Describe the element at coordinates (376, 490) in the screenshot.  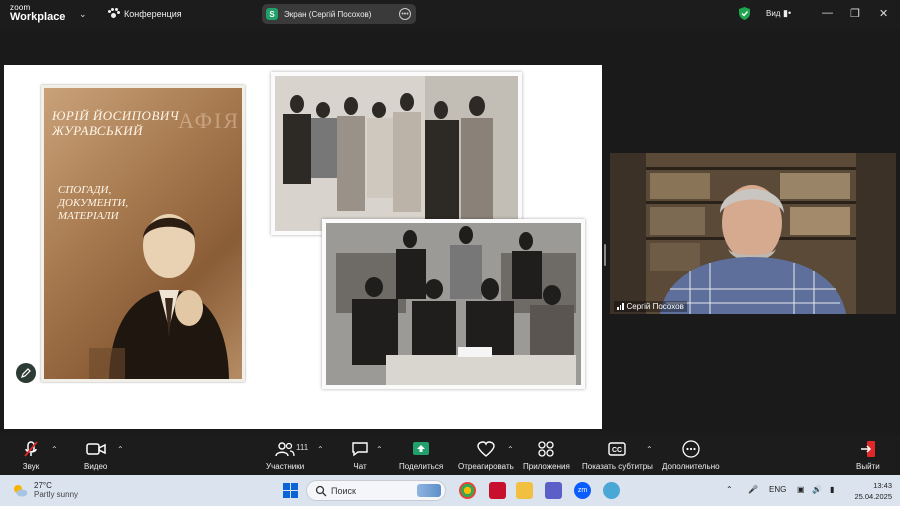
I see `taskbar-search: Поиск` at that location.